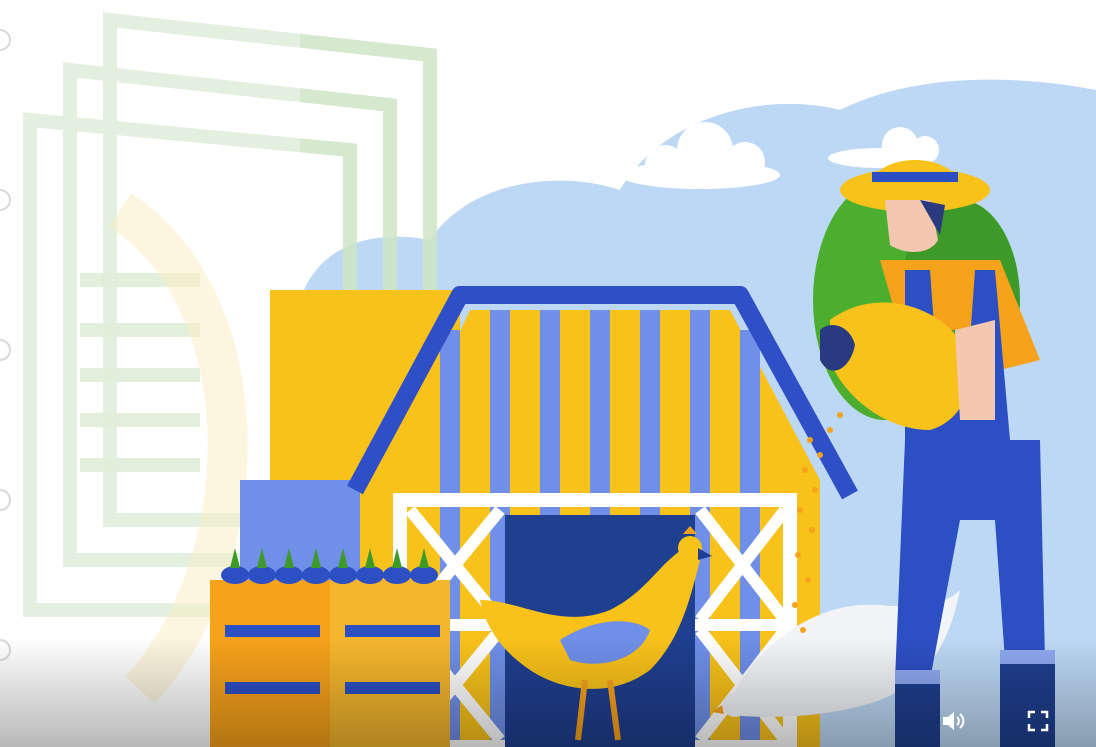 The image size is (1096, 747). I want to click on volume-button, so click(954, 721).